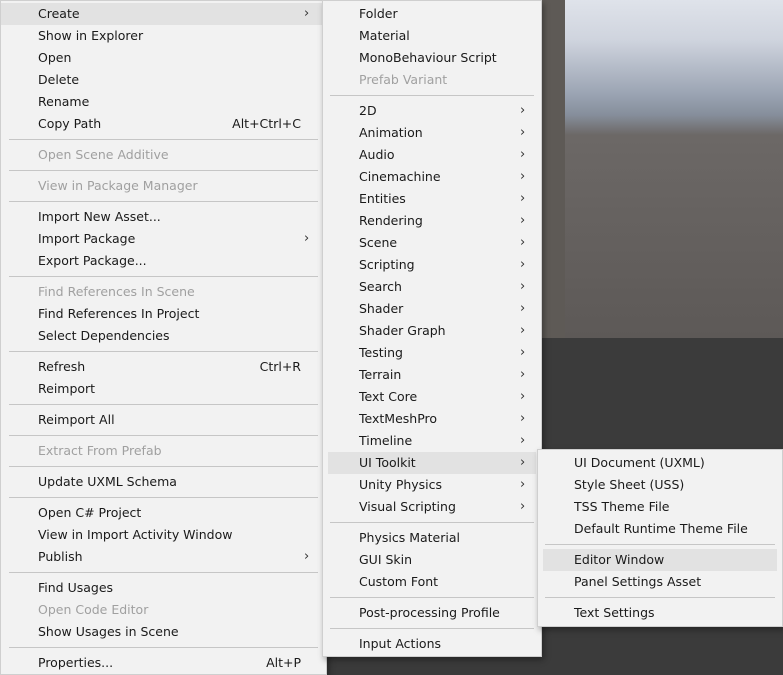 The width and height of the screenshot is (783, 675). I want to click on menu-item-2d: 2D ›, so click(432, 111).